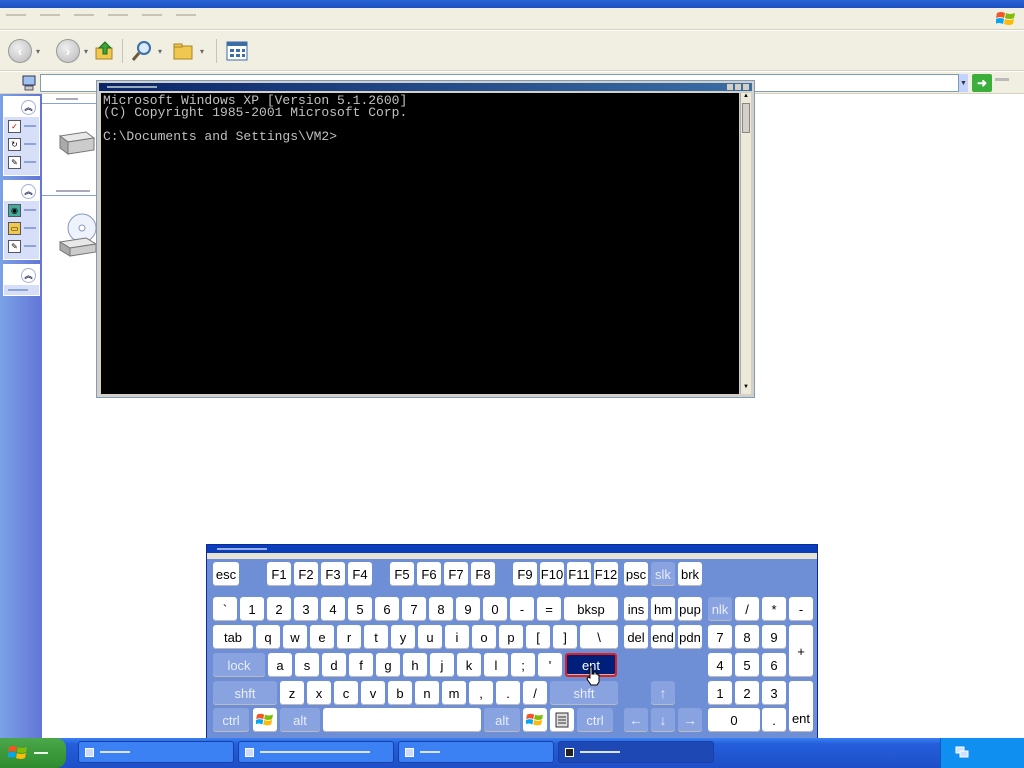 Image resolution: width=1024 pixels, height=768 pixels. Describe the element at coordinates (690, 574) in the screenshot. I see `key-brk: brk` at that location.